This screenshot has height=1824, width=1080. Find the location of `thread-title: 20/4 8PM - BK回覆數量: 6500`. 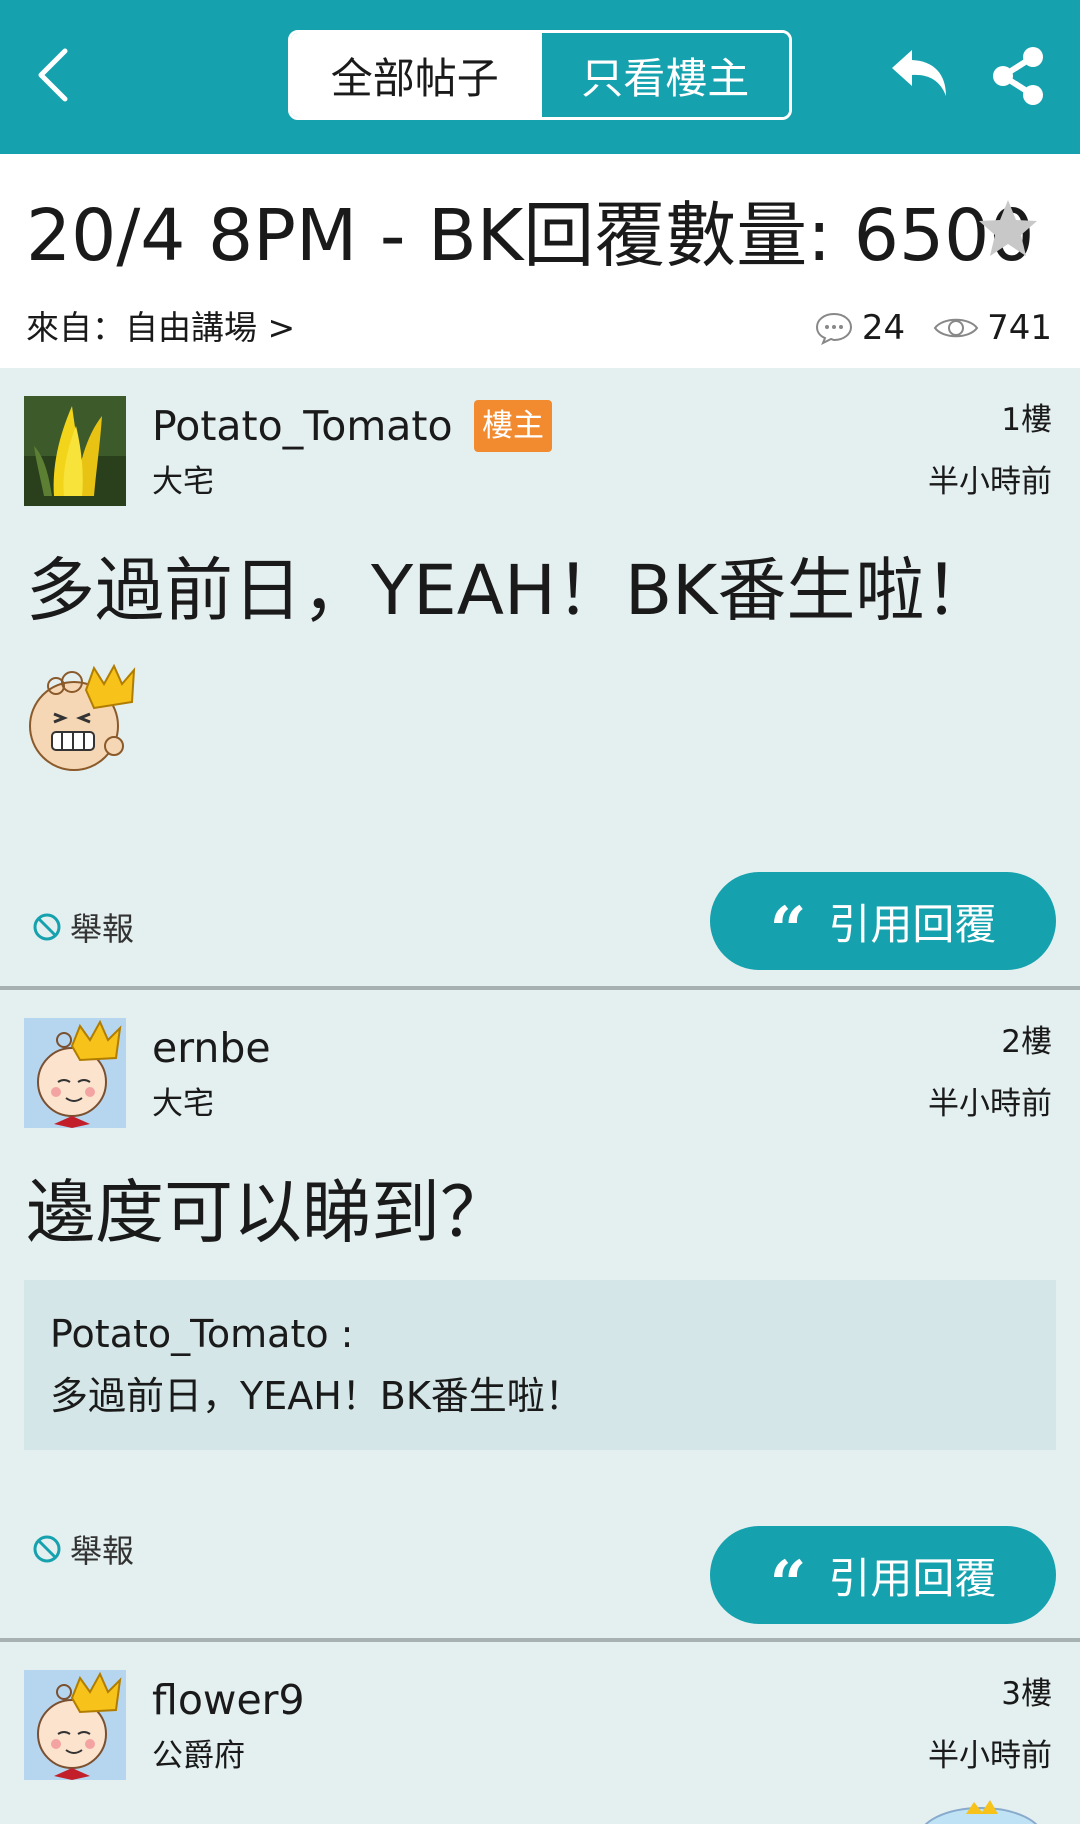

thread-title: 20/4 8PM - BK回覆數量: 6500 is located at coordinates (530, 235).